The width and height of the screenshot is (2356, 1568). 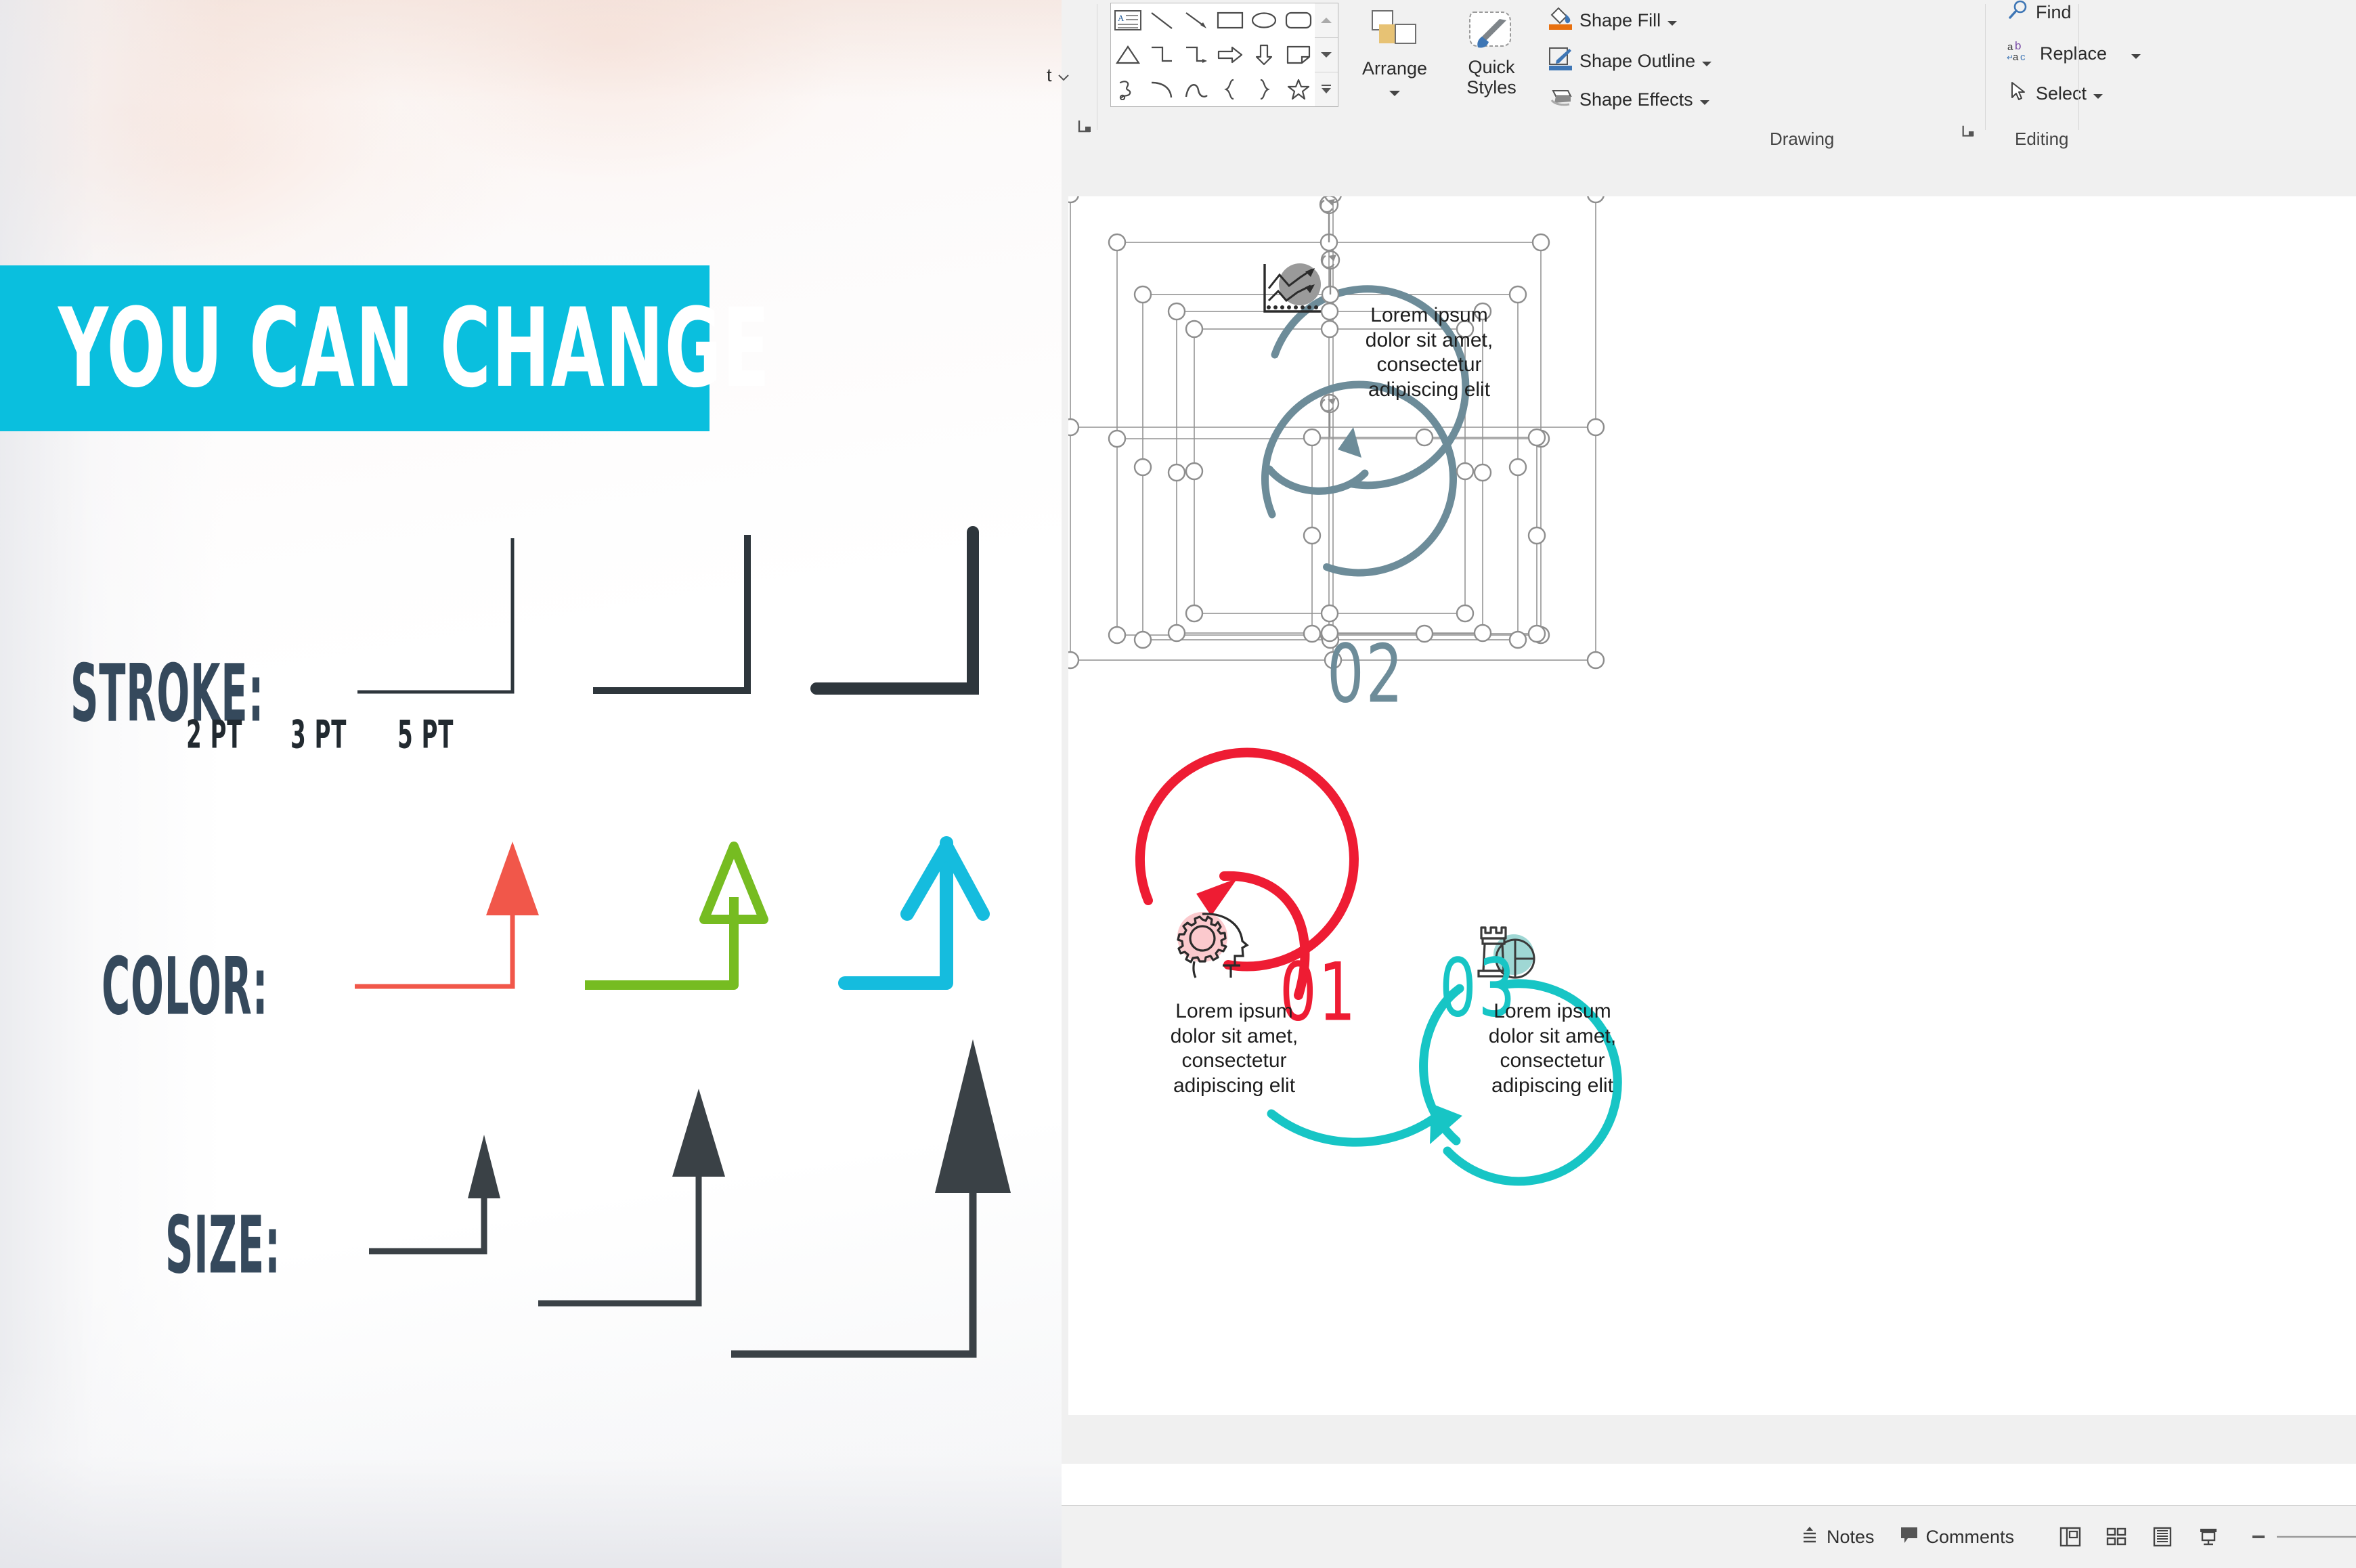 I want to click on notes-icon, so click(x=1809, y=1537).